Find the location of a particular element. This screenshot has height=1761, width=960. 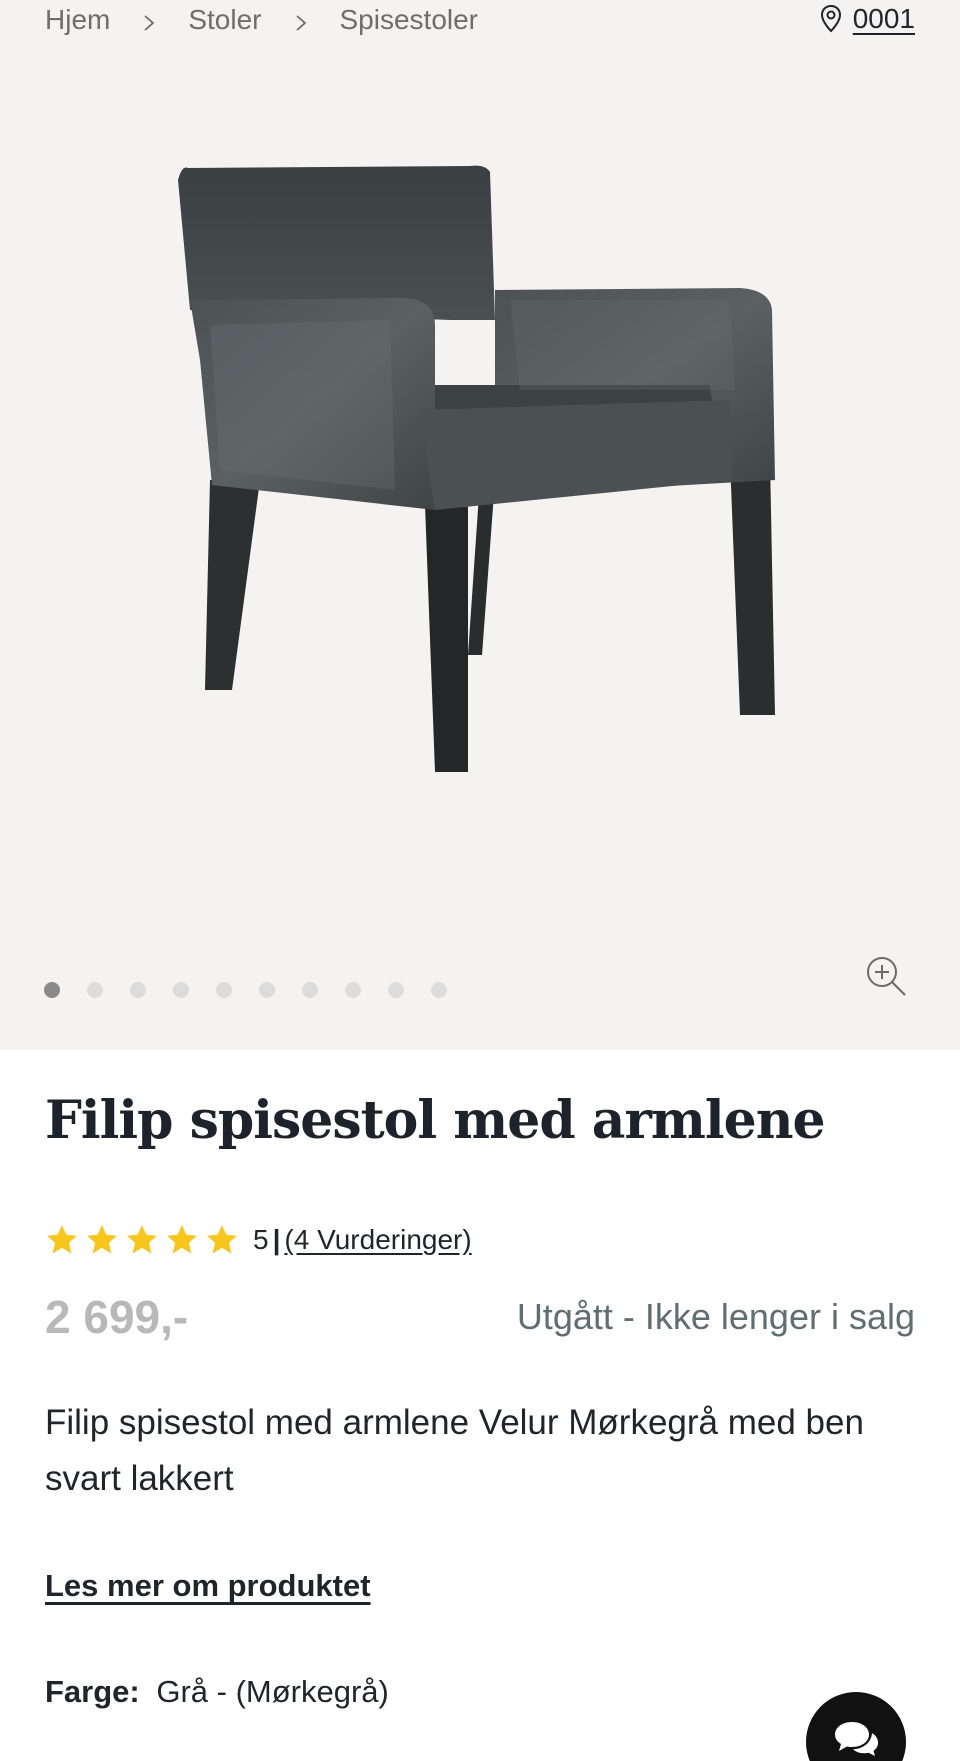

rating-value: 5 is located at coordinates (261, 1239).